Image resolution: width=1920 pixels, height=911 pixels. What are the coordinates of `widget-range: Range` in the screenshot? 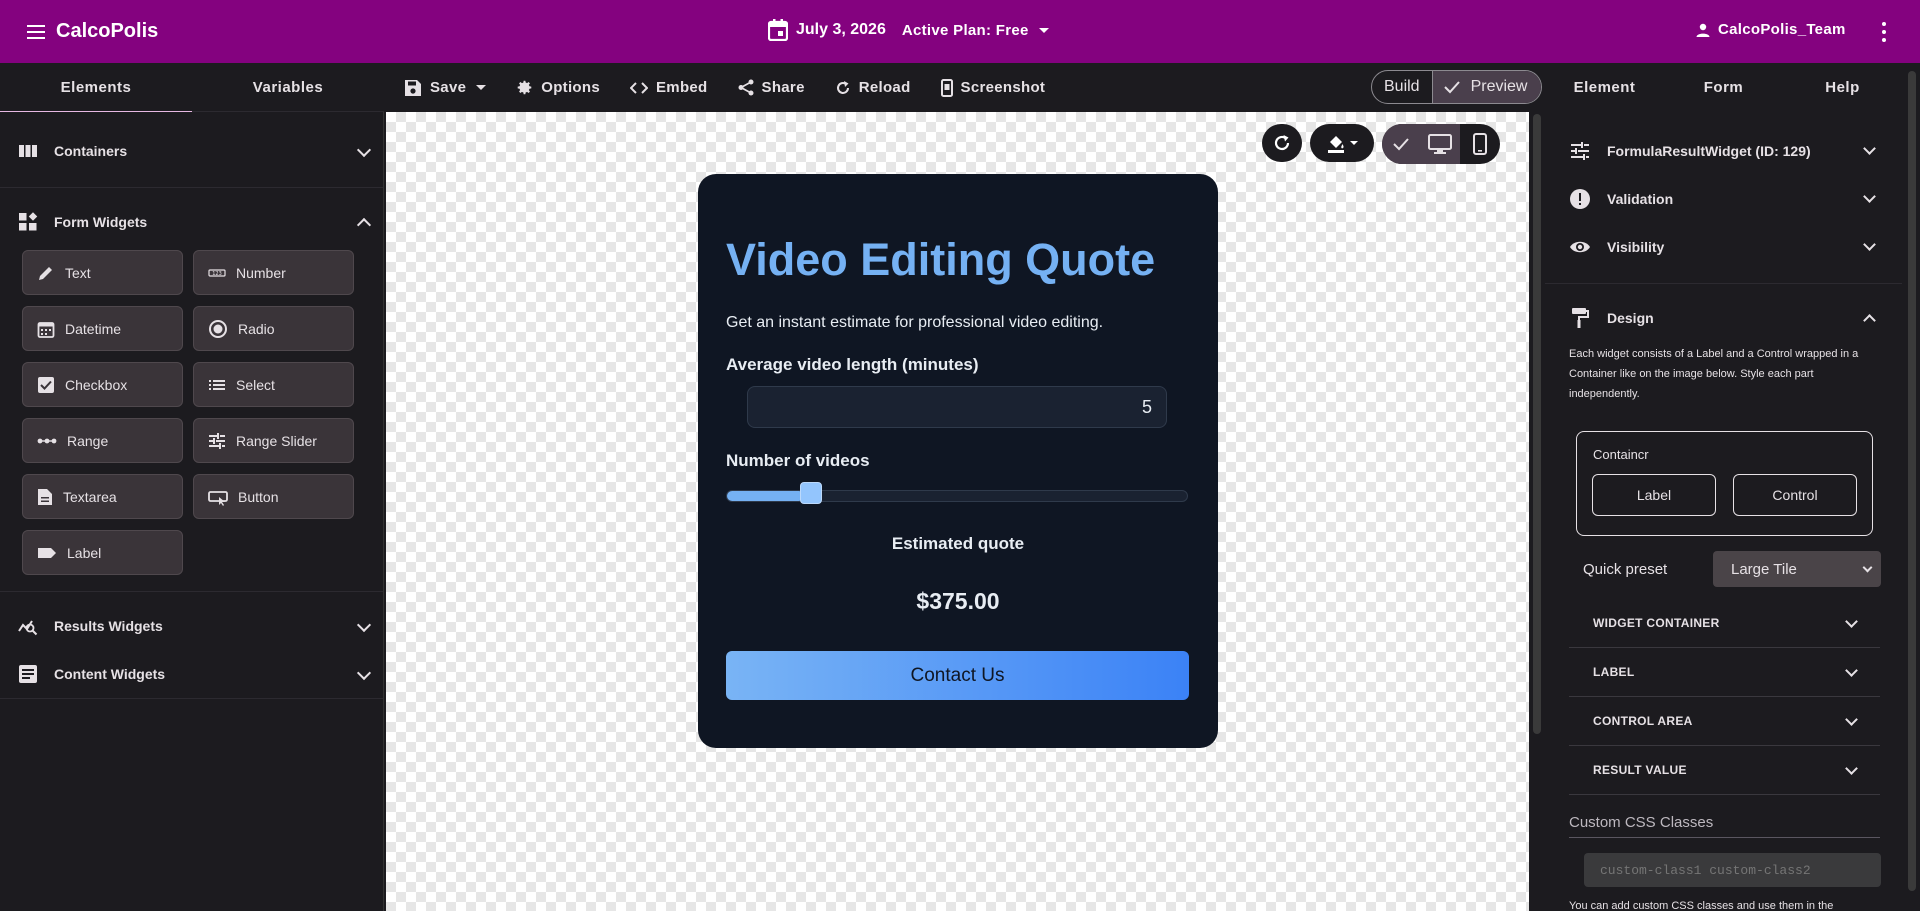 It's located at (102, 440).